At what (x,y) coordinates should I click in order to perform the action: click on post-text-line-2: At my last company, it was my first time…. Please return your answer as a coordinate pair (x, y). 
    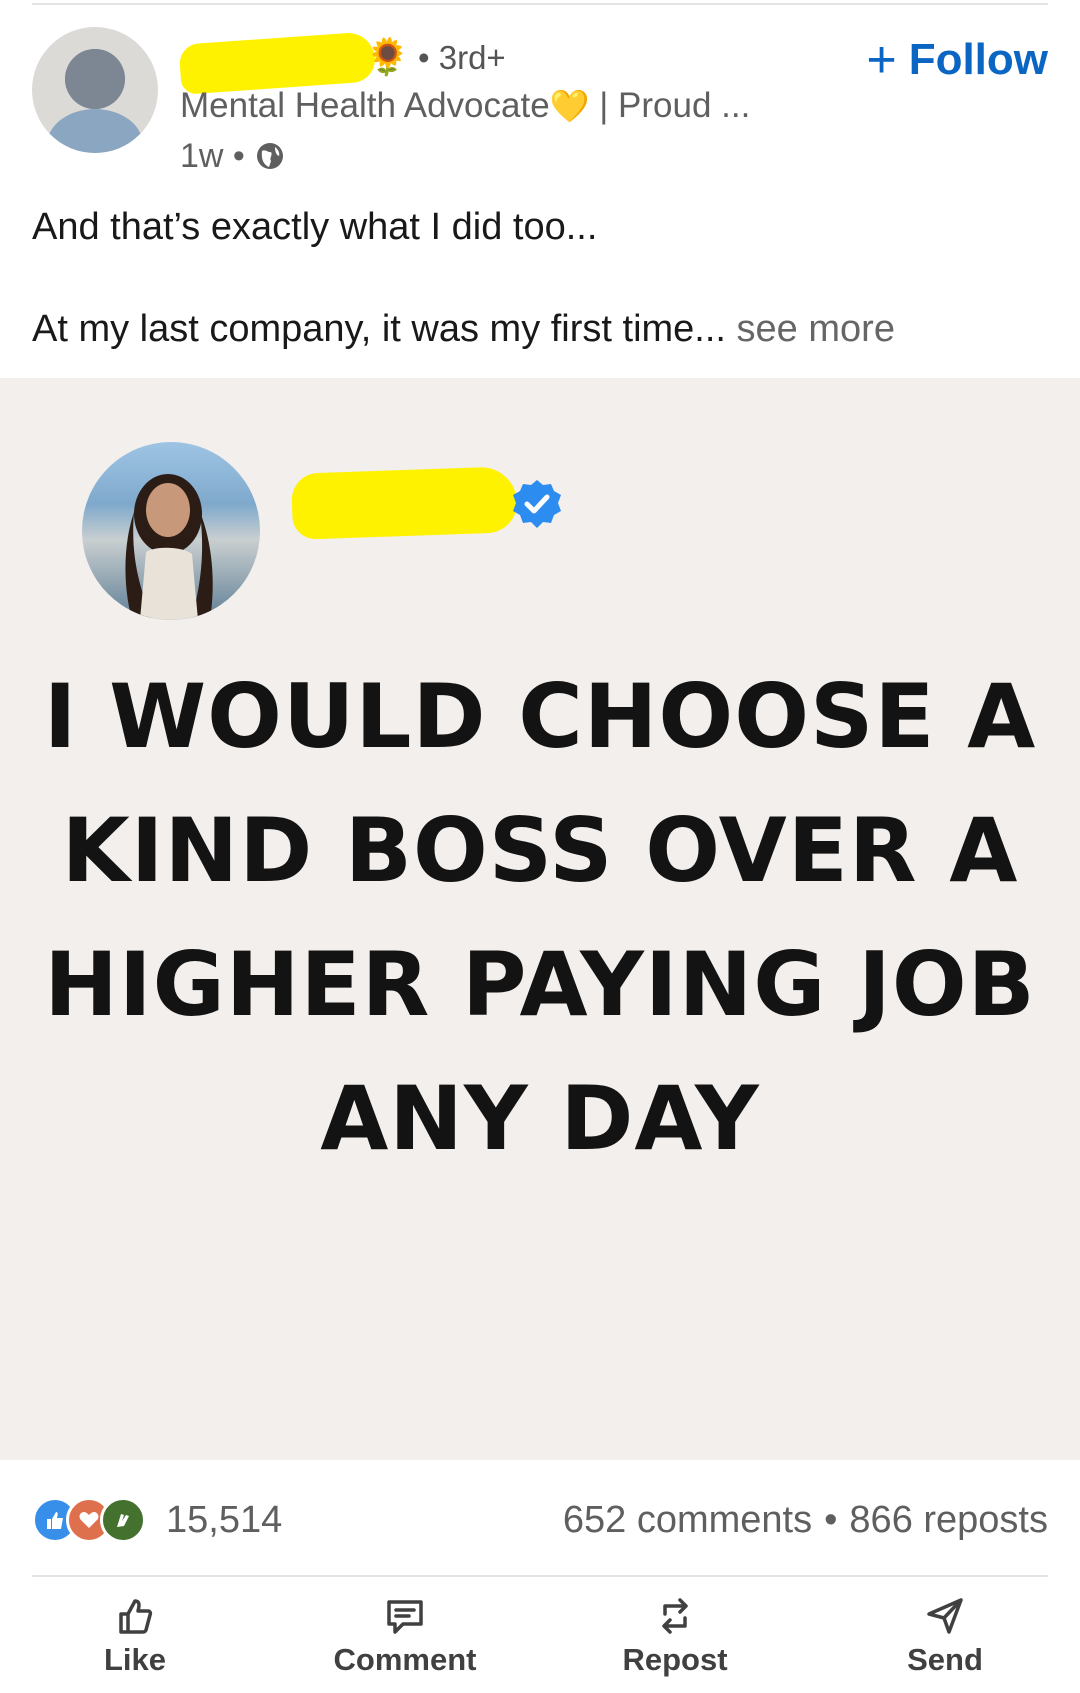
    Looking at the image, I should click on (463, 329).